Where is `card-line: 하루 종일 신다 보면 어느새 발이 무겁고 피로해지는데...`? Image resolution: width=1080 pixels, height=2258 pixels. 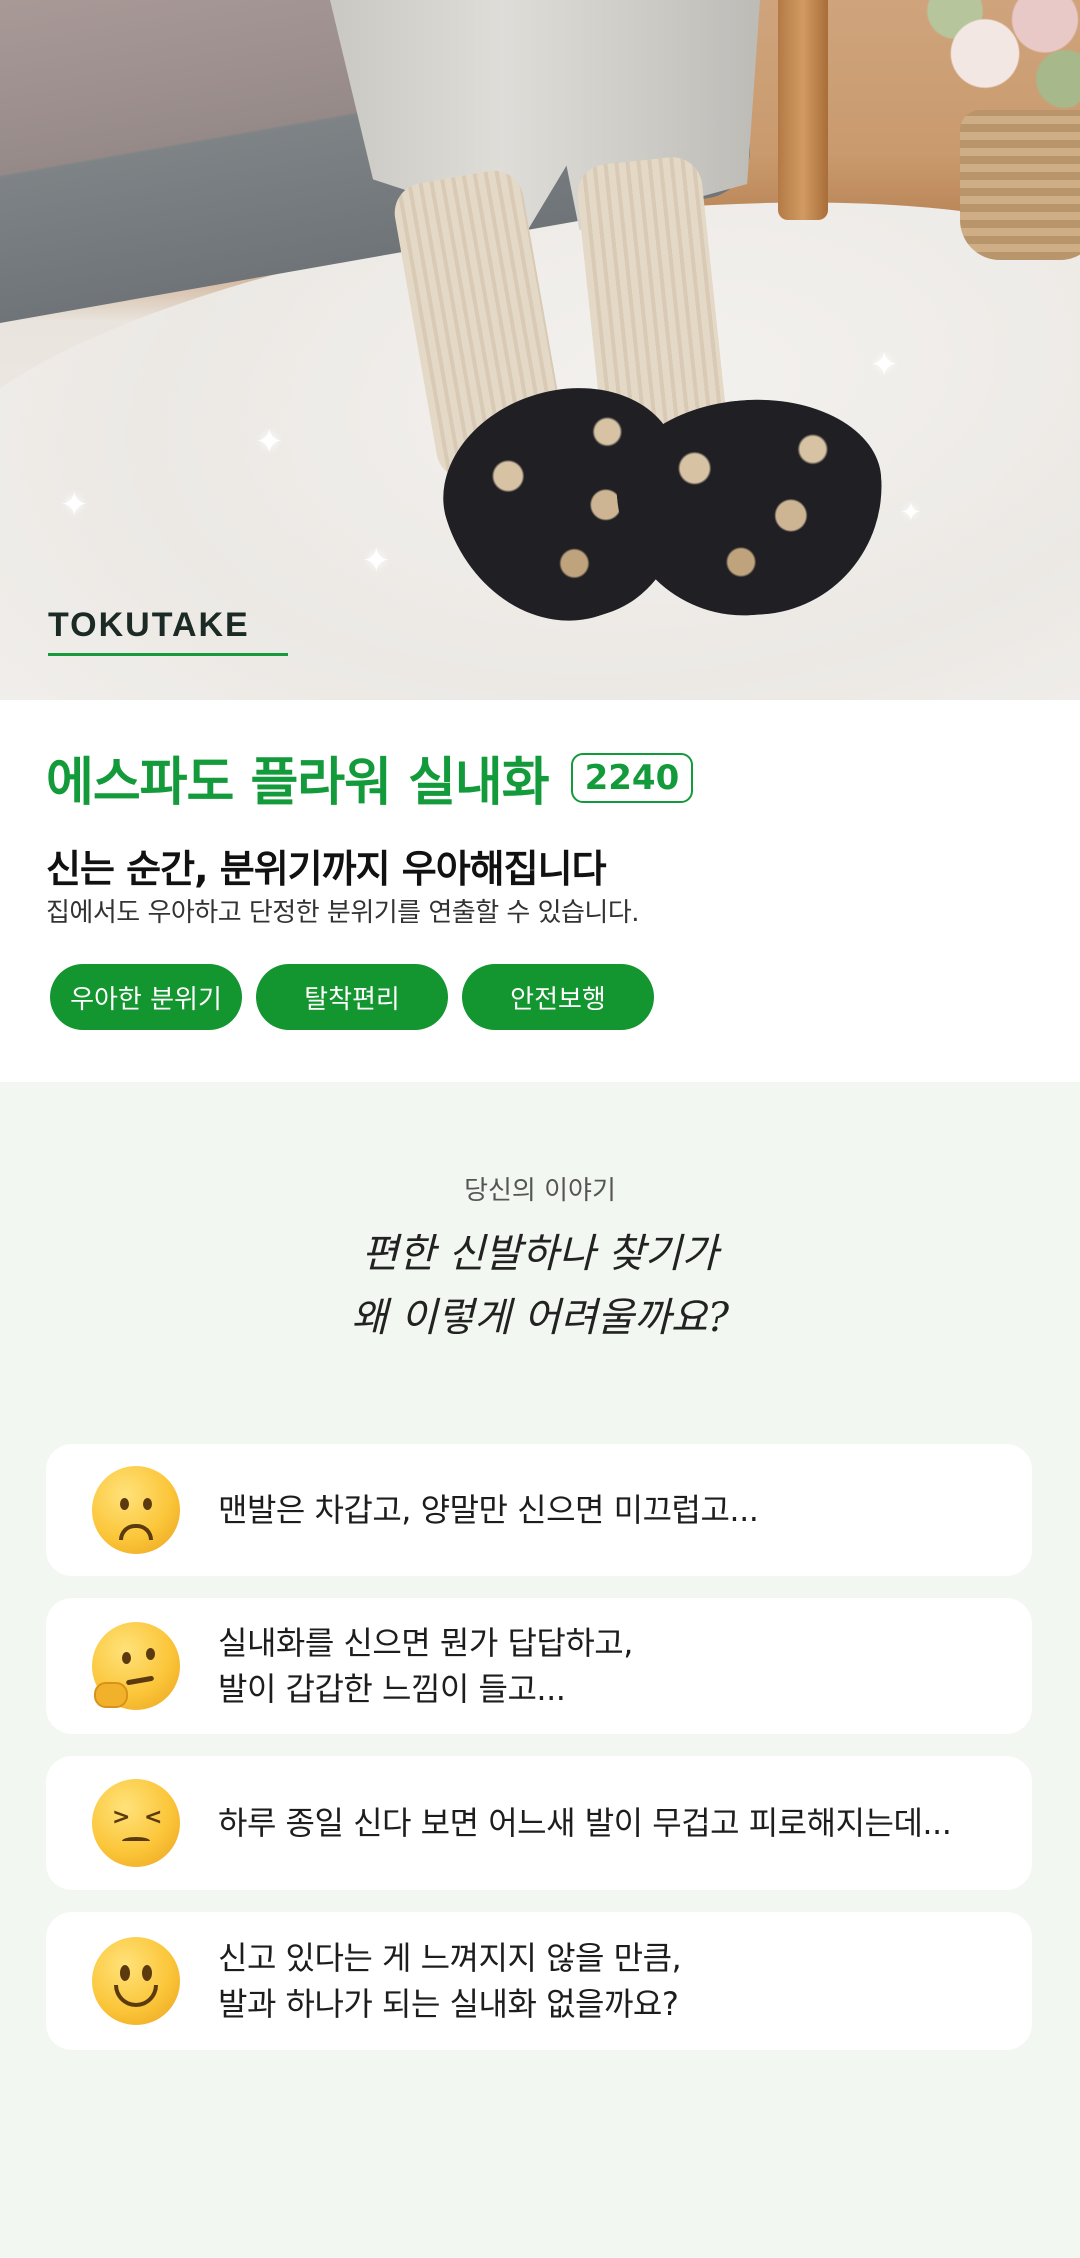 card-line: 하루 종일 신다 보면 어느새 발이 무겁고 피로해지는데... is located at coordinates (585, 1823).